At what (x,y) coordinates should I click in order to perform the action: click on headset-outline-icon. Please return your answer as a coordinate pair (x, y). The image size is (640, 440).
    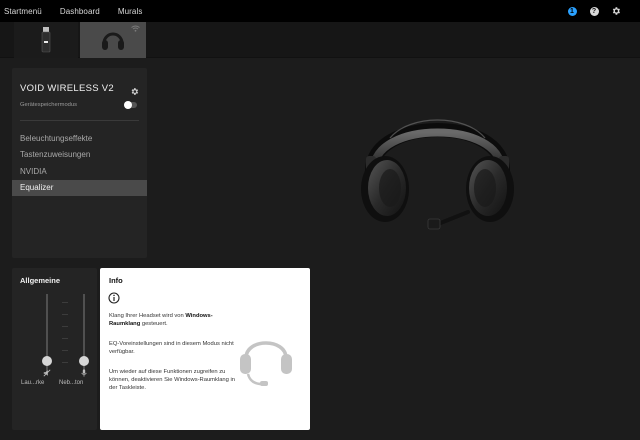
    Looking at the image, I should click on (266, 360).